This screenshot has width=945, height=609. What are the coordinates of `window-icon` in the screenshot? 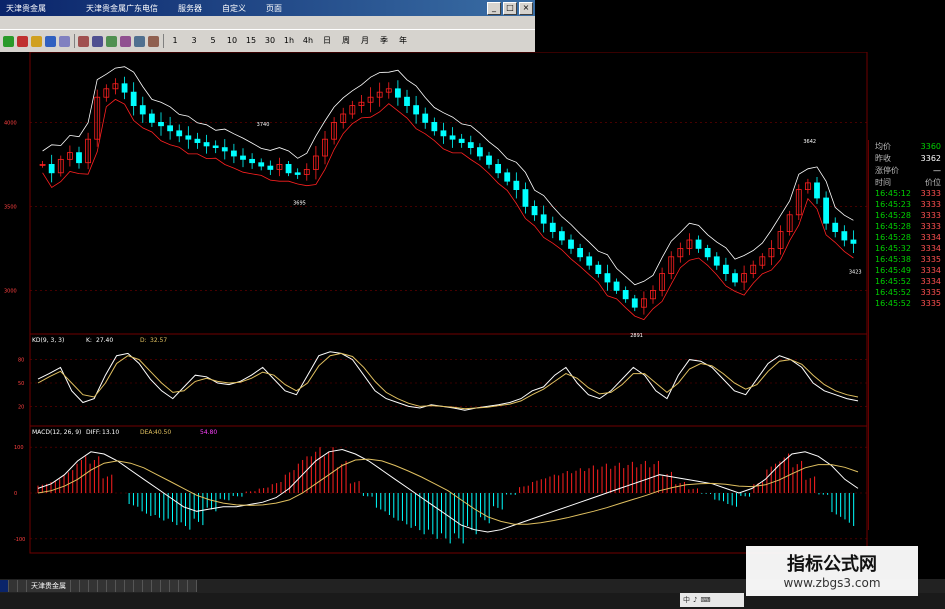 It's located at (50, 41).